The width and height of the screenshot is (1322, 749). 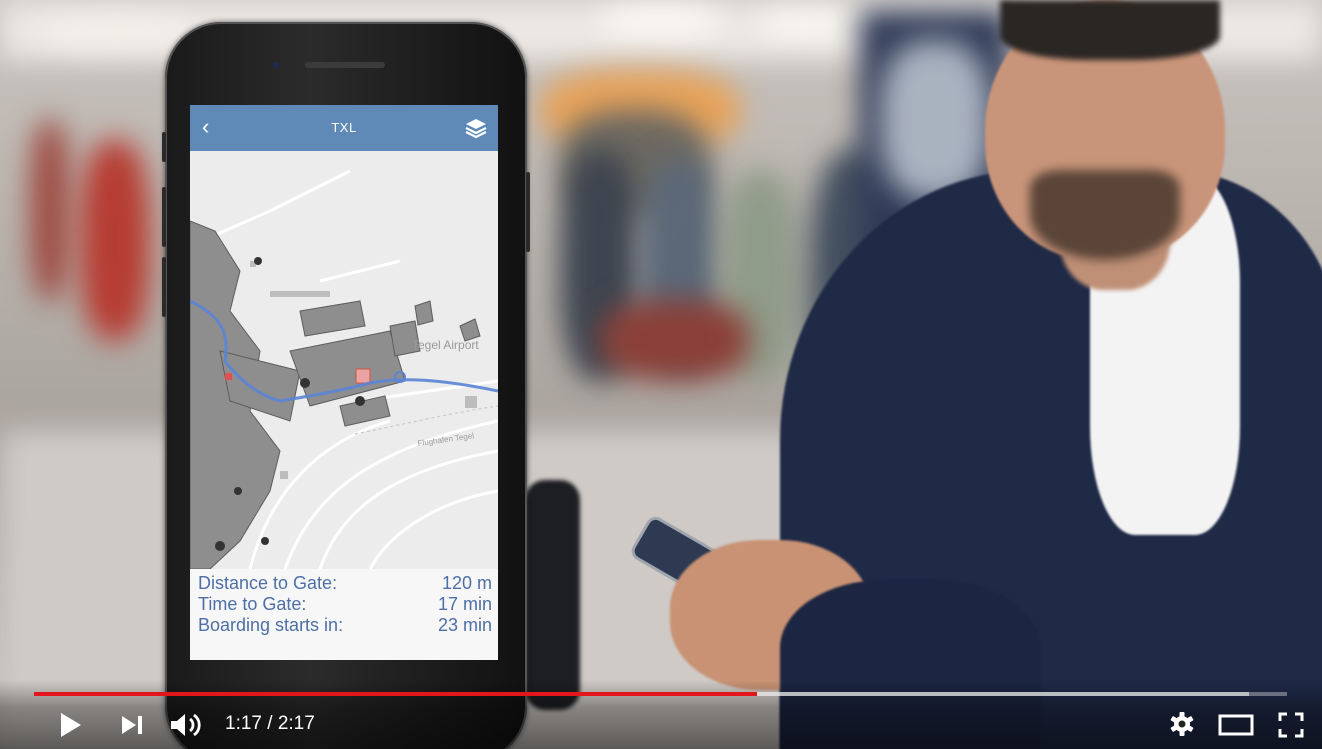 What do you see at coordinates (270, 723) in the screenshot?
I see `time-display: 1:17 / 2:17` at bounding box center [270, 723].